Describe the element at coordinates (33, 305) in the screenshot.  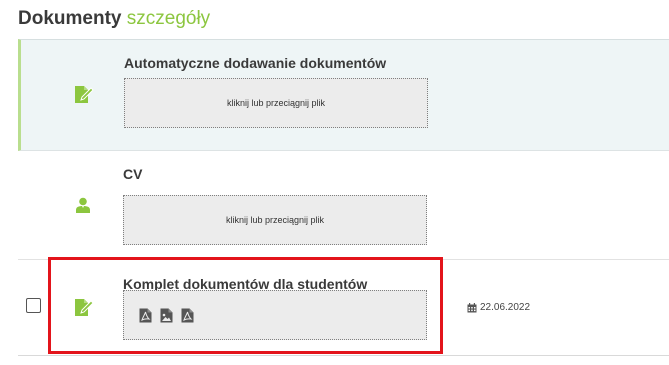
I see `row-checkbox` at that location.